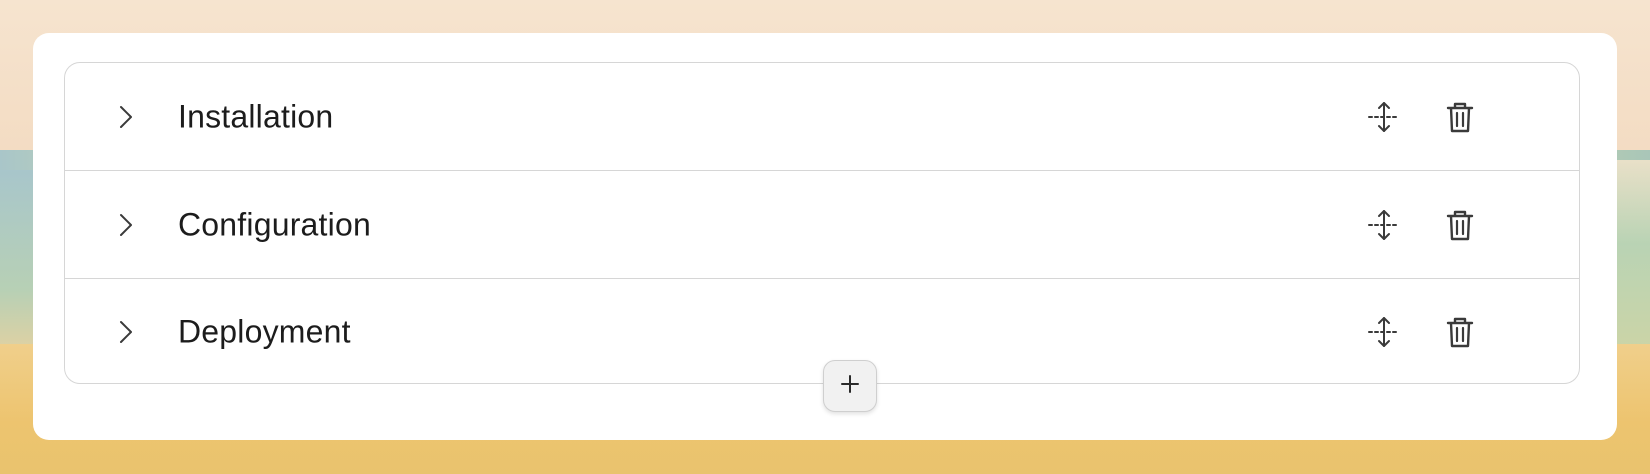 This screenshot has height=474, width=1650. I want to click on accordion-item-label: Deployment, so click(264, 331).